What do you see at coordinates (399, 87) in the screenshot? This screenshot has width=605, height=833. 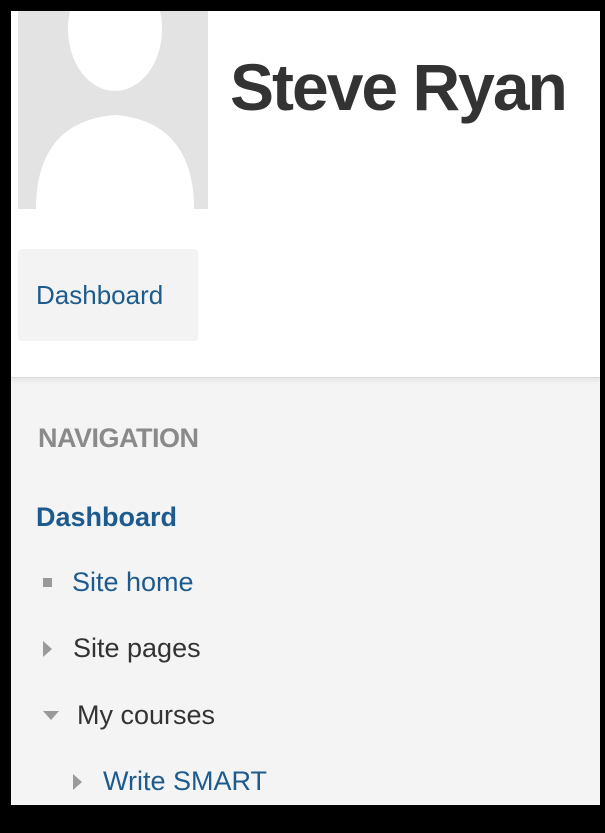 I see `user-name-heading: Steve Ryan` at bounding box center [399, 87].